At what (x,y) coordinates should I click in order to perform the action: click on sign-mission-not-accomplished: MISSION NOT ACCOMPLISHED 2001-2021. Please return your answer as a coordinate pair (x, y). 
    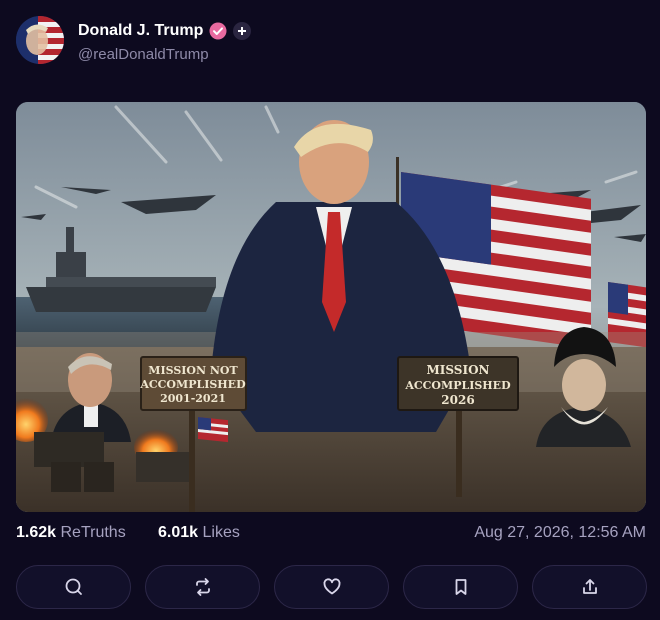
    Looking at the image, I should click on (193, 383).